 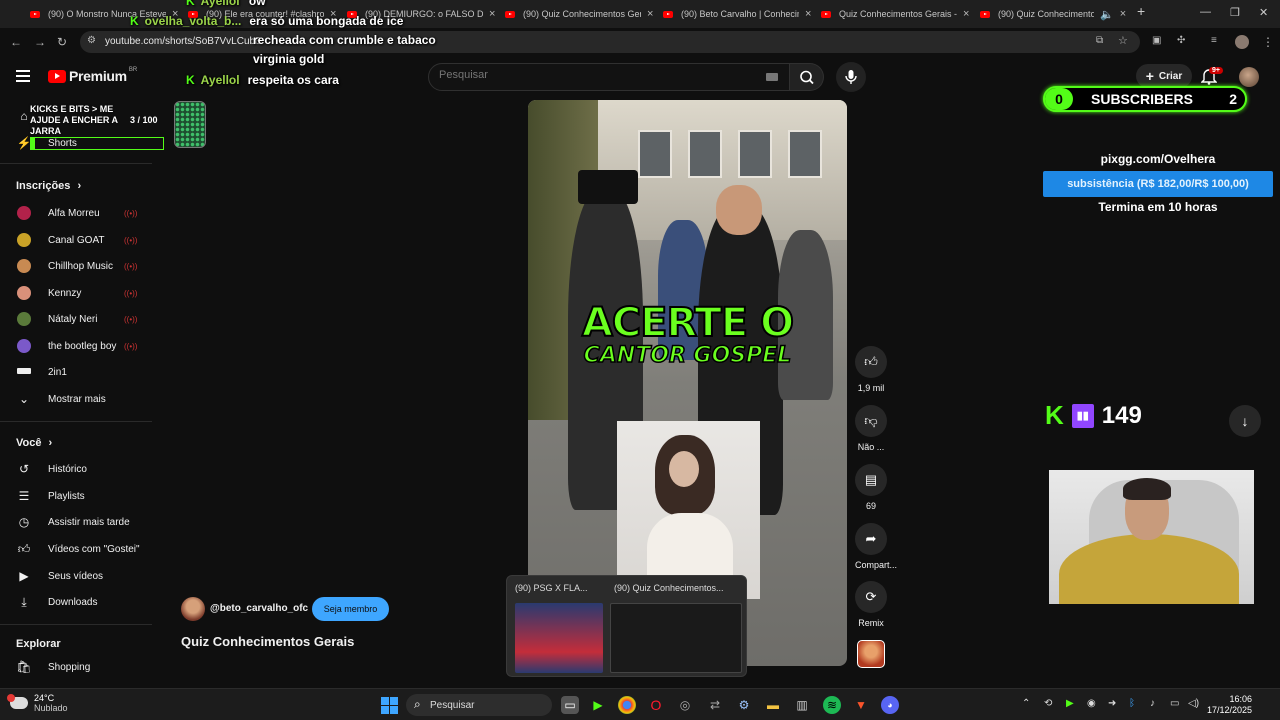 What do you see at coordinates (598, 705) in the screenshot?
I see `kick-app-icon: ▶` at bounding box center [598, 705].